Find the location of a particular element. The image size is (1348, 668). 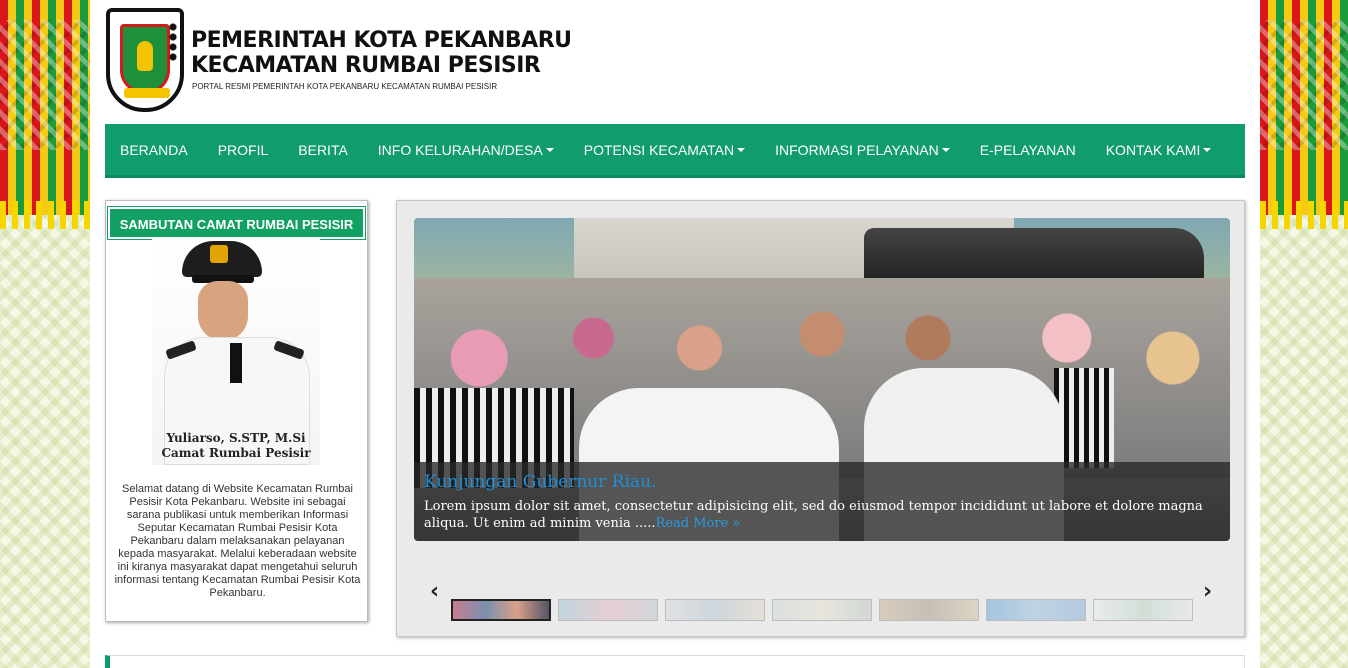

portrait-tie is located at coordinates (236, 363).